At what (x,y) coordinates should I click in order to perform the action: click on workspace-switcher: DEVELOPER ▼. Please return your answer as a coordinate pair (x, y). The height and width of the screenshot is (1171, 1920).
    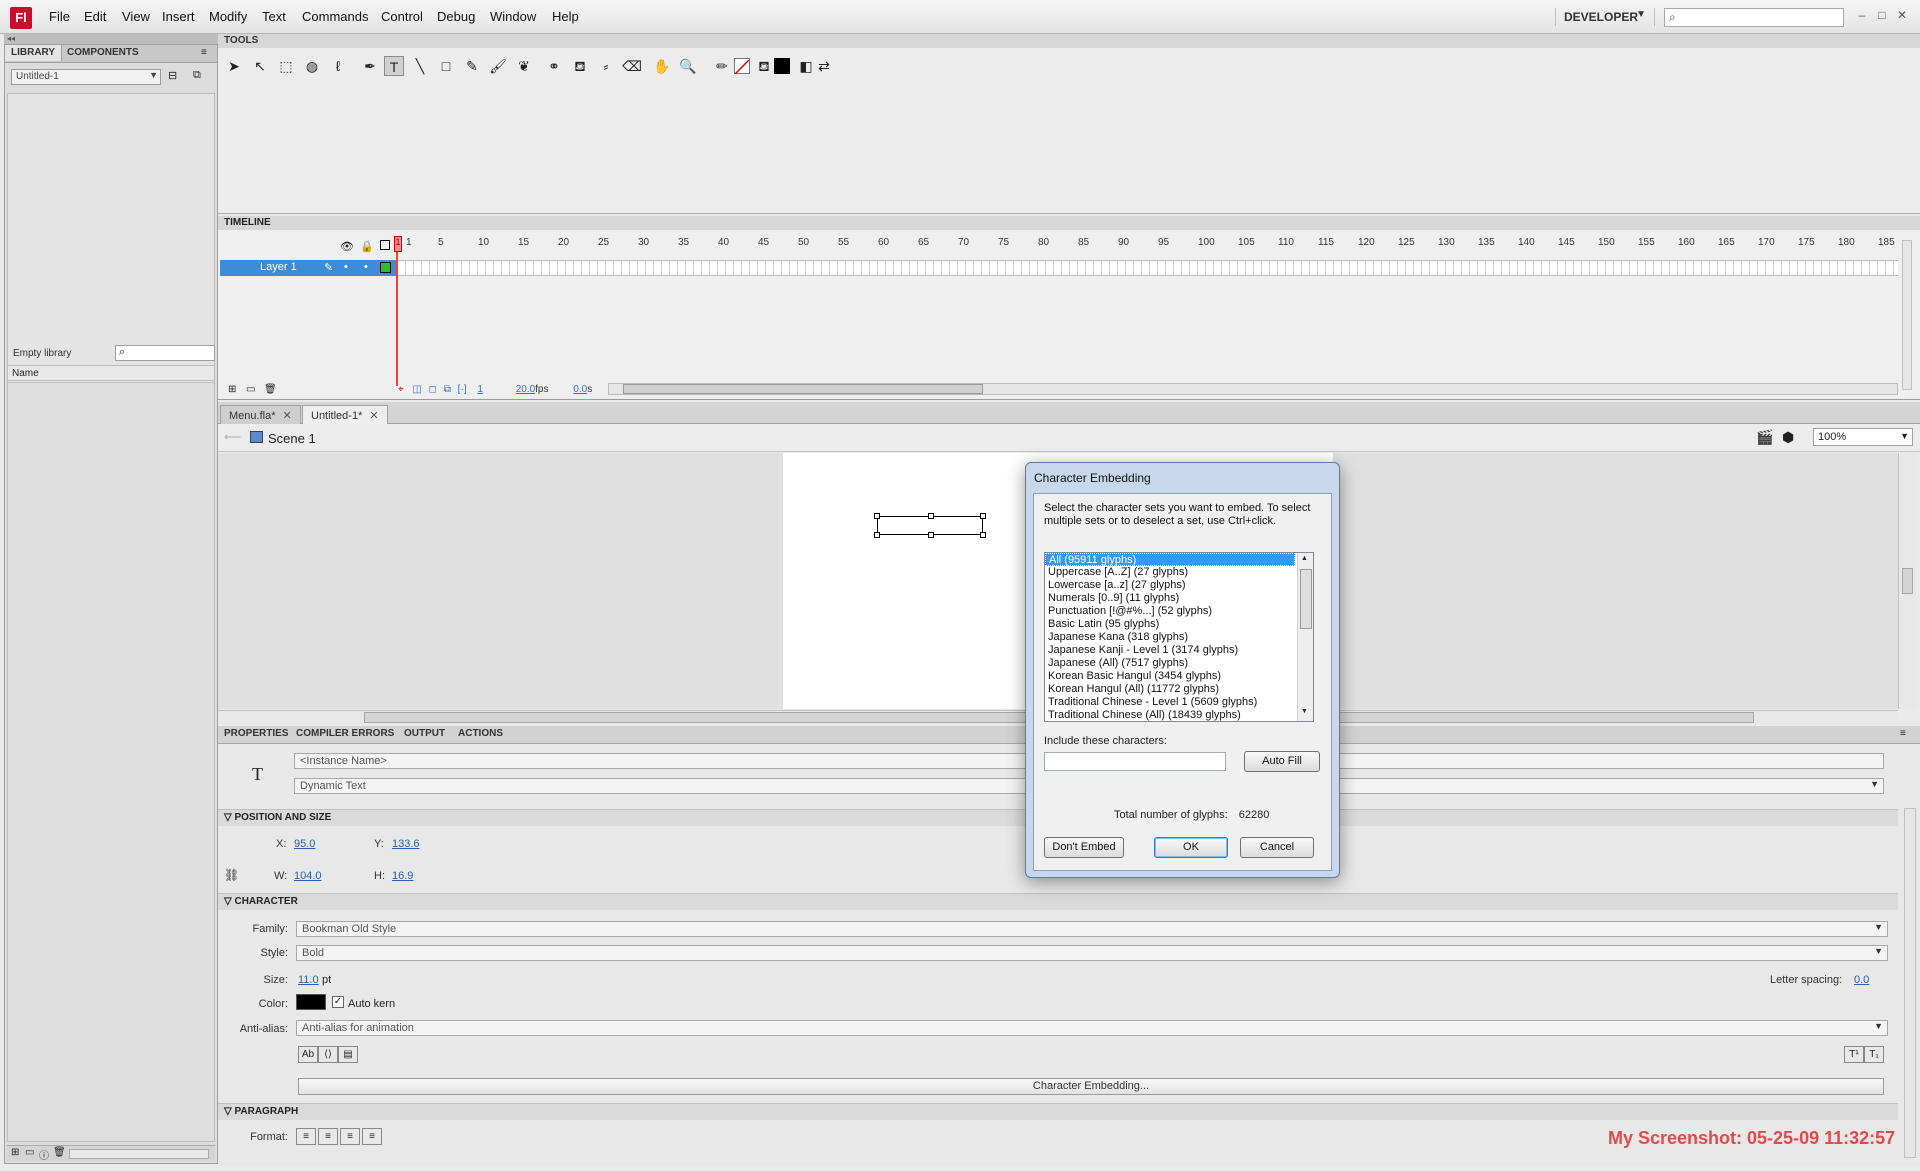
    Looking at the image, I should click on (1605, 17).